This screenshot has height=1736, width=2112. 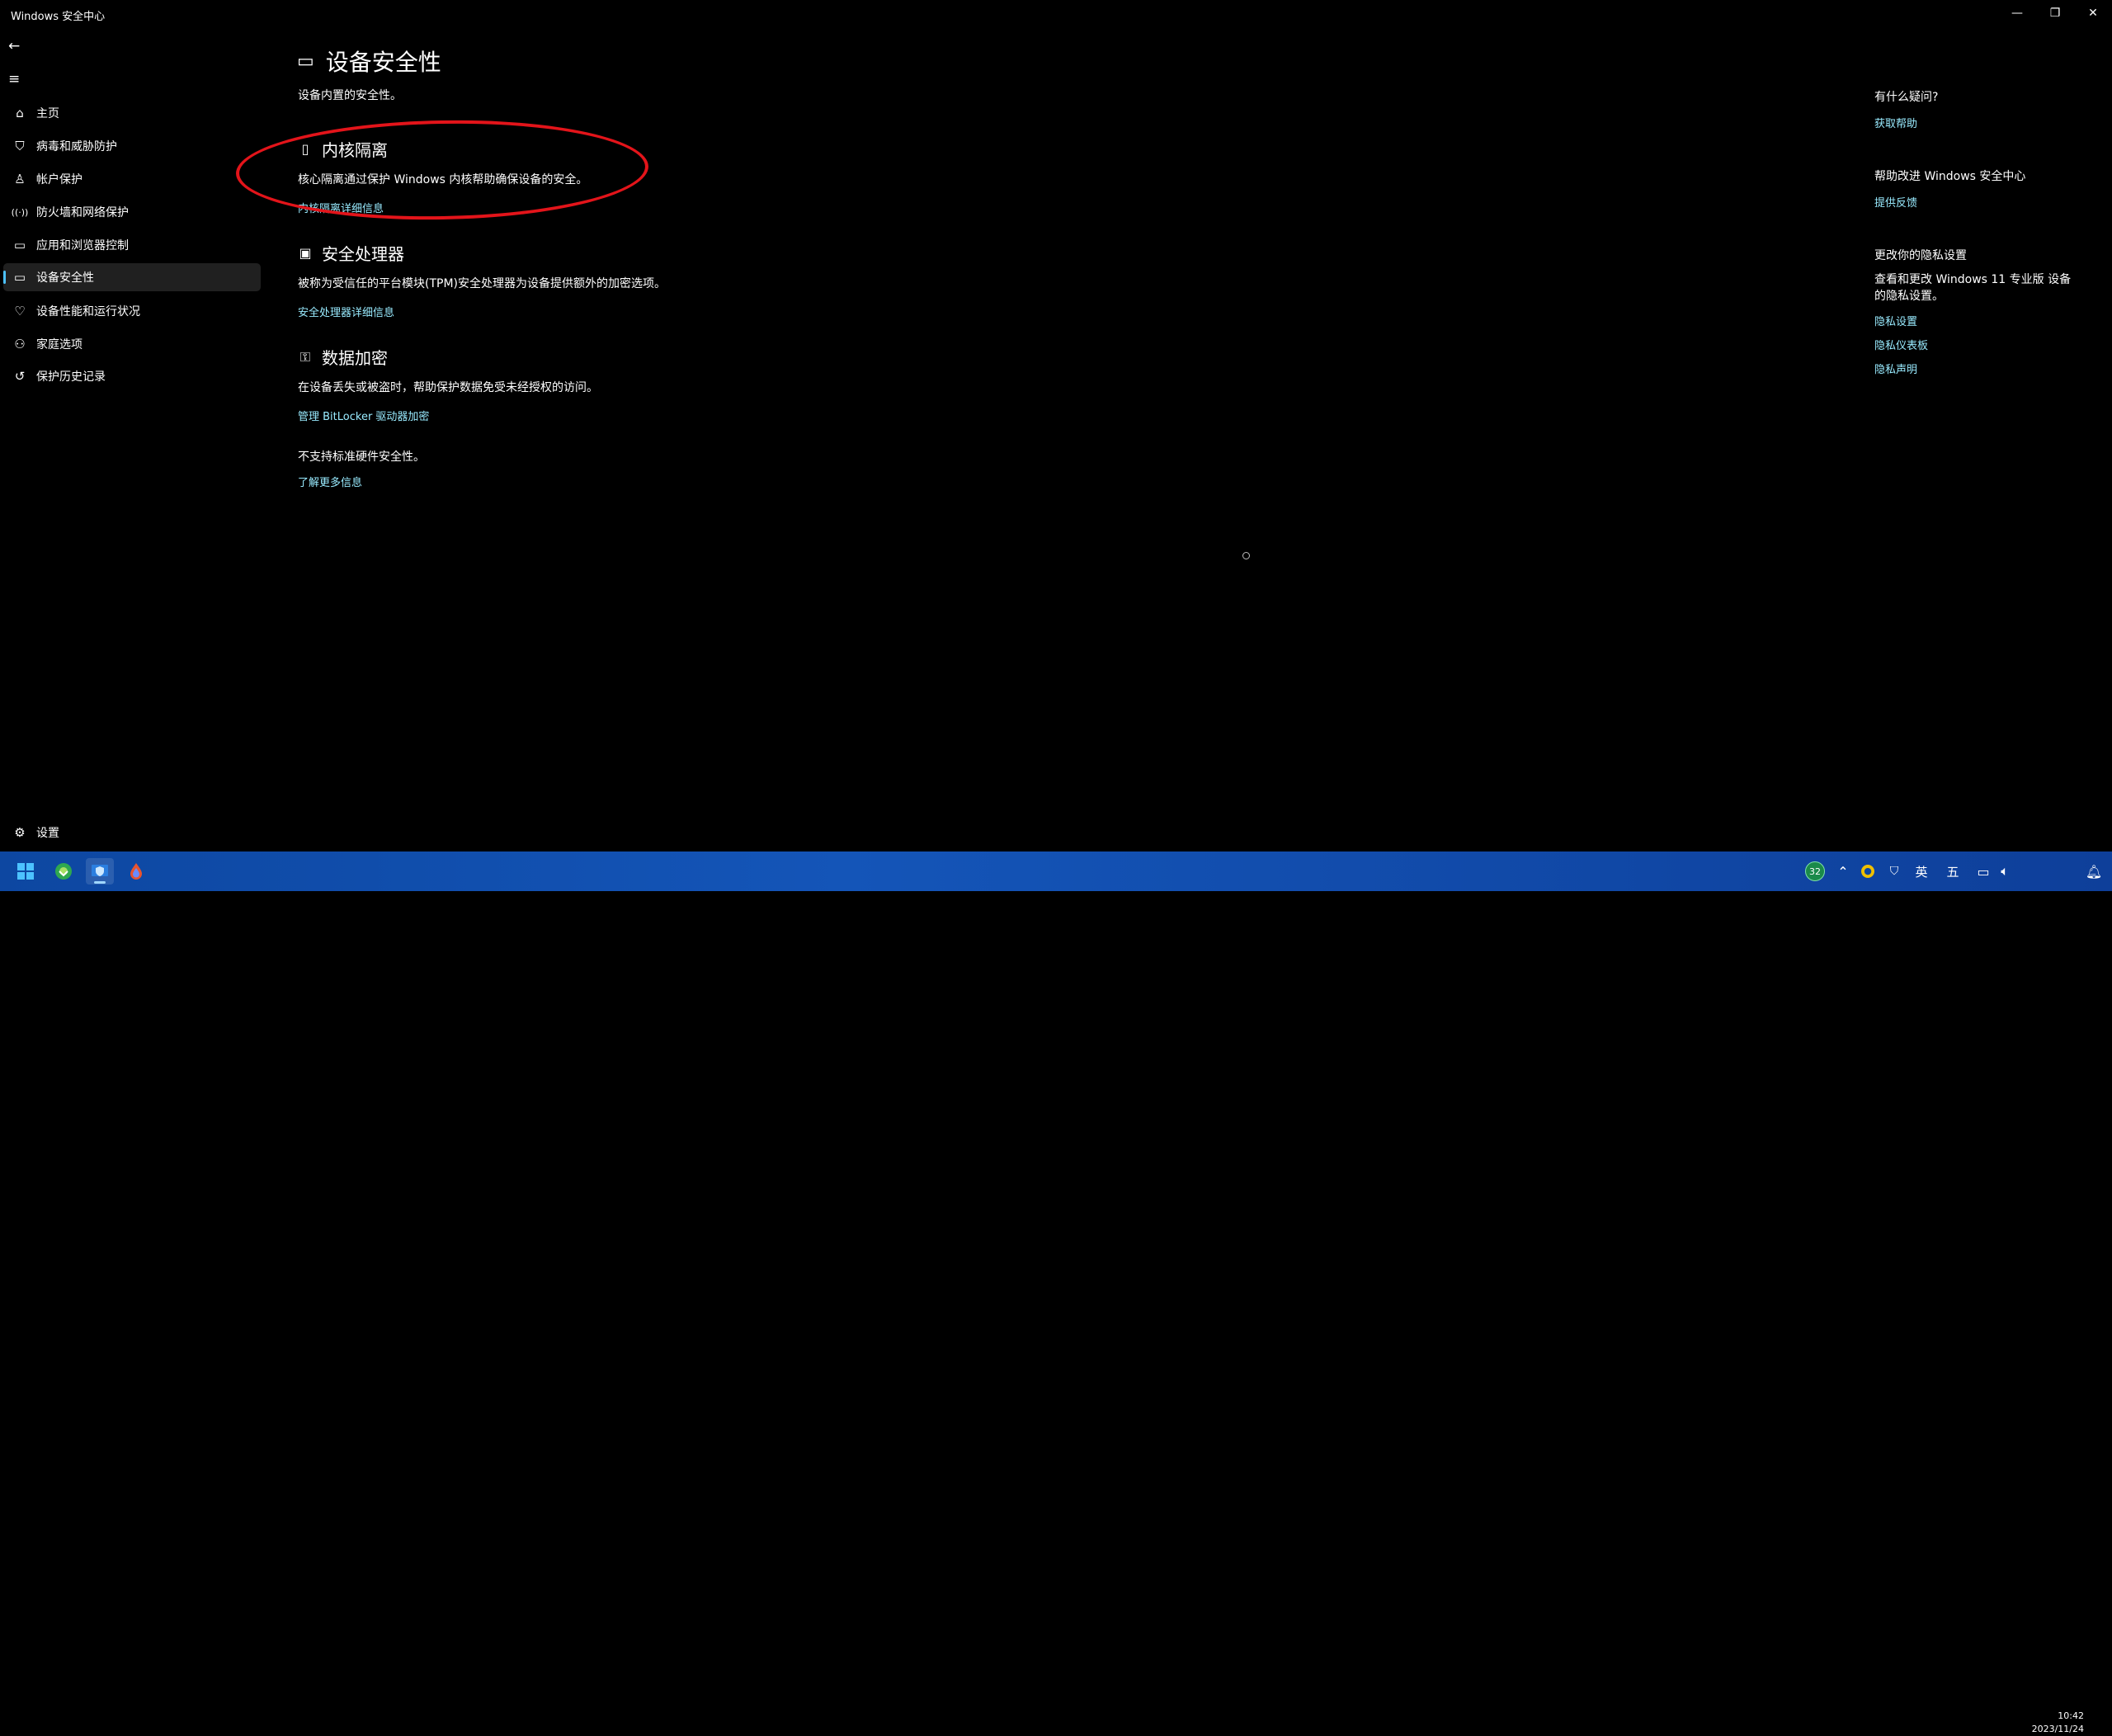 What do you see at coordinates (2052, 1723) in the screenshot?
I see `clock: 10:42 2023/11/24` at bounding box center [2052, 1723].